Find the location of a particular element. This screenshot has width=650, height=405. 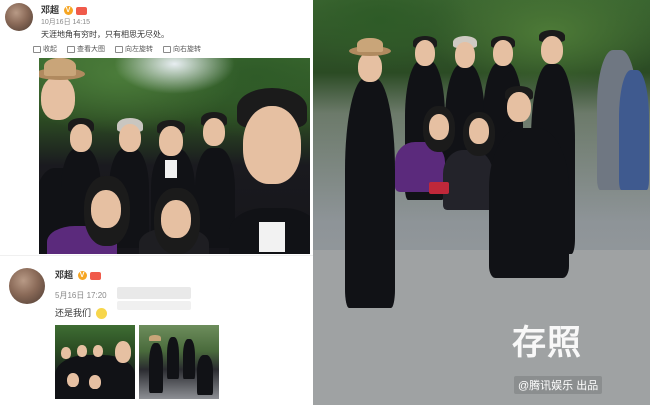

post-text-content: 还是我们 is located at coordinates (73, 313).